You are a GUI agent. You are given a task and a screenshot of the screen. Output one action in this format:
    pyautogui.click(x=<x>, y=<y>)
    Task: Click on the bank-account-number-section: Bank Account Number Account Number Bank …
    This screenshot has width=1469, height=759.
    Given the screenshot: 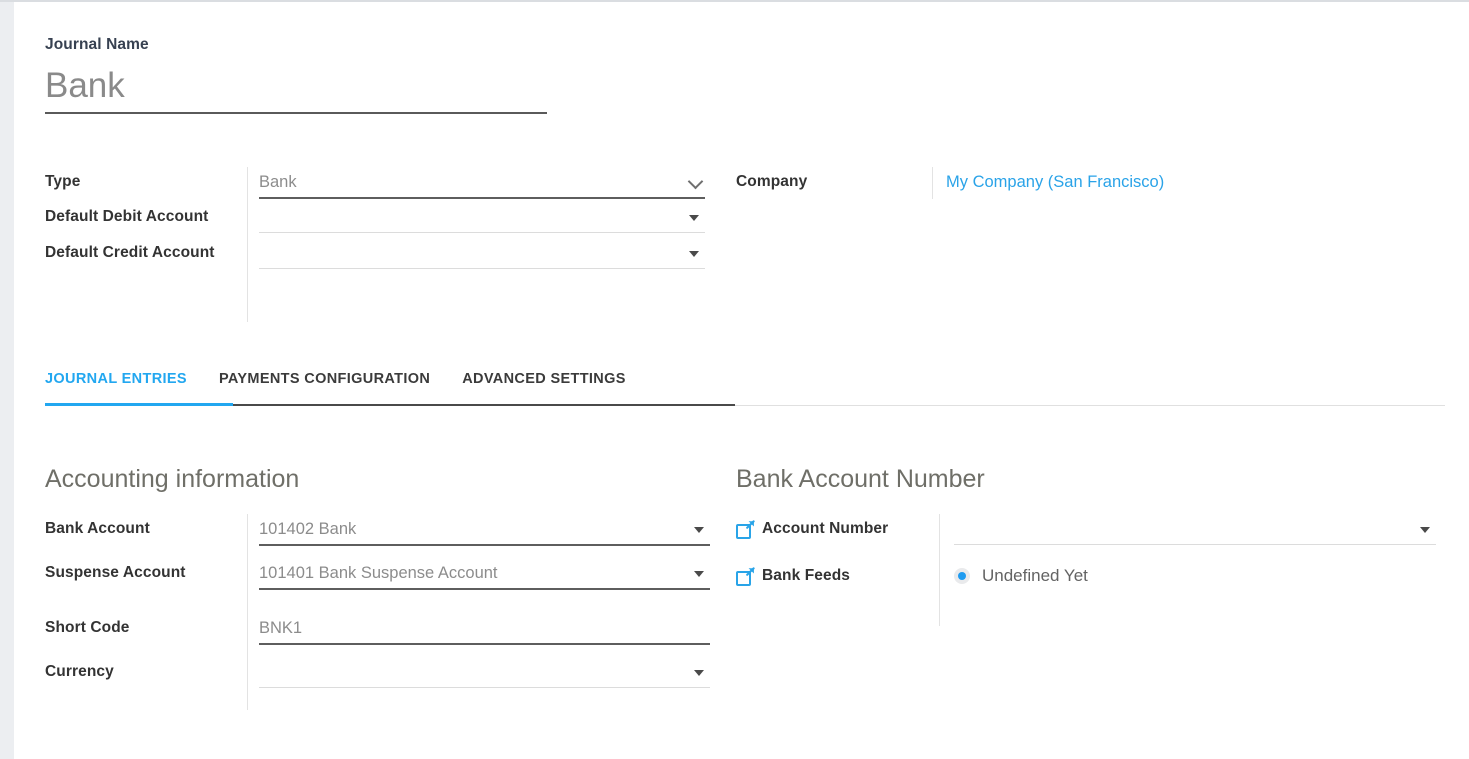 What is the action you would take?
    pyautogui.click(x=1086, y=544)
    